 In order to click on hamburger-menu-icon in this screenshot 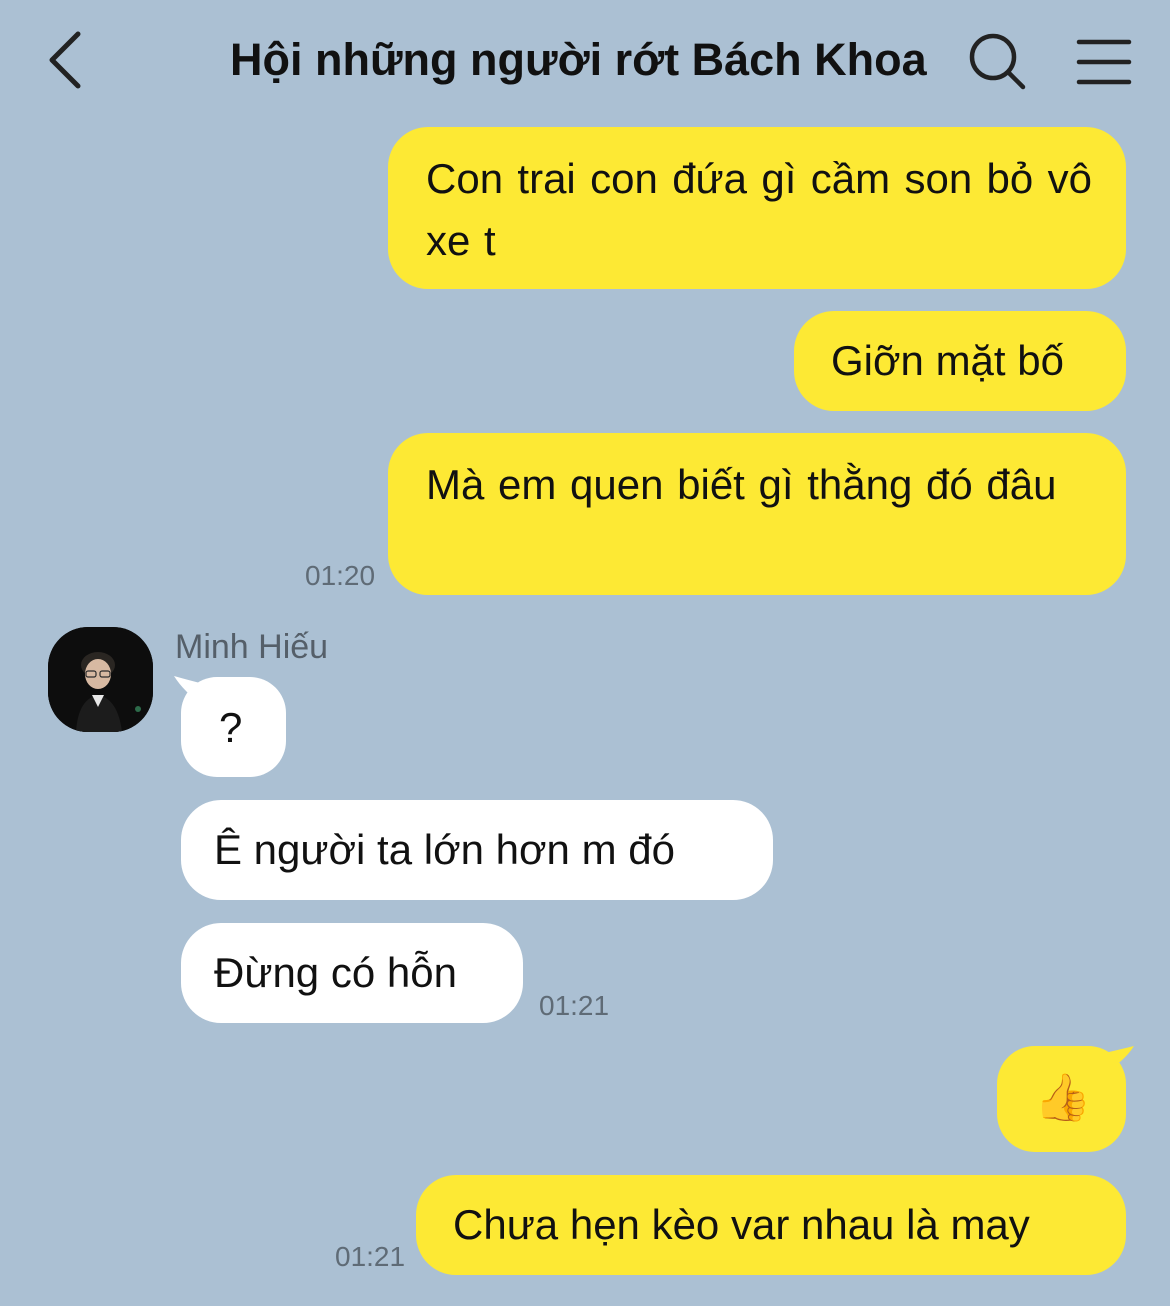, I will do `click(1104, 62)`.